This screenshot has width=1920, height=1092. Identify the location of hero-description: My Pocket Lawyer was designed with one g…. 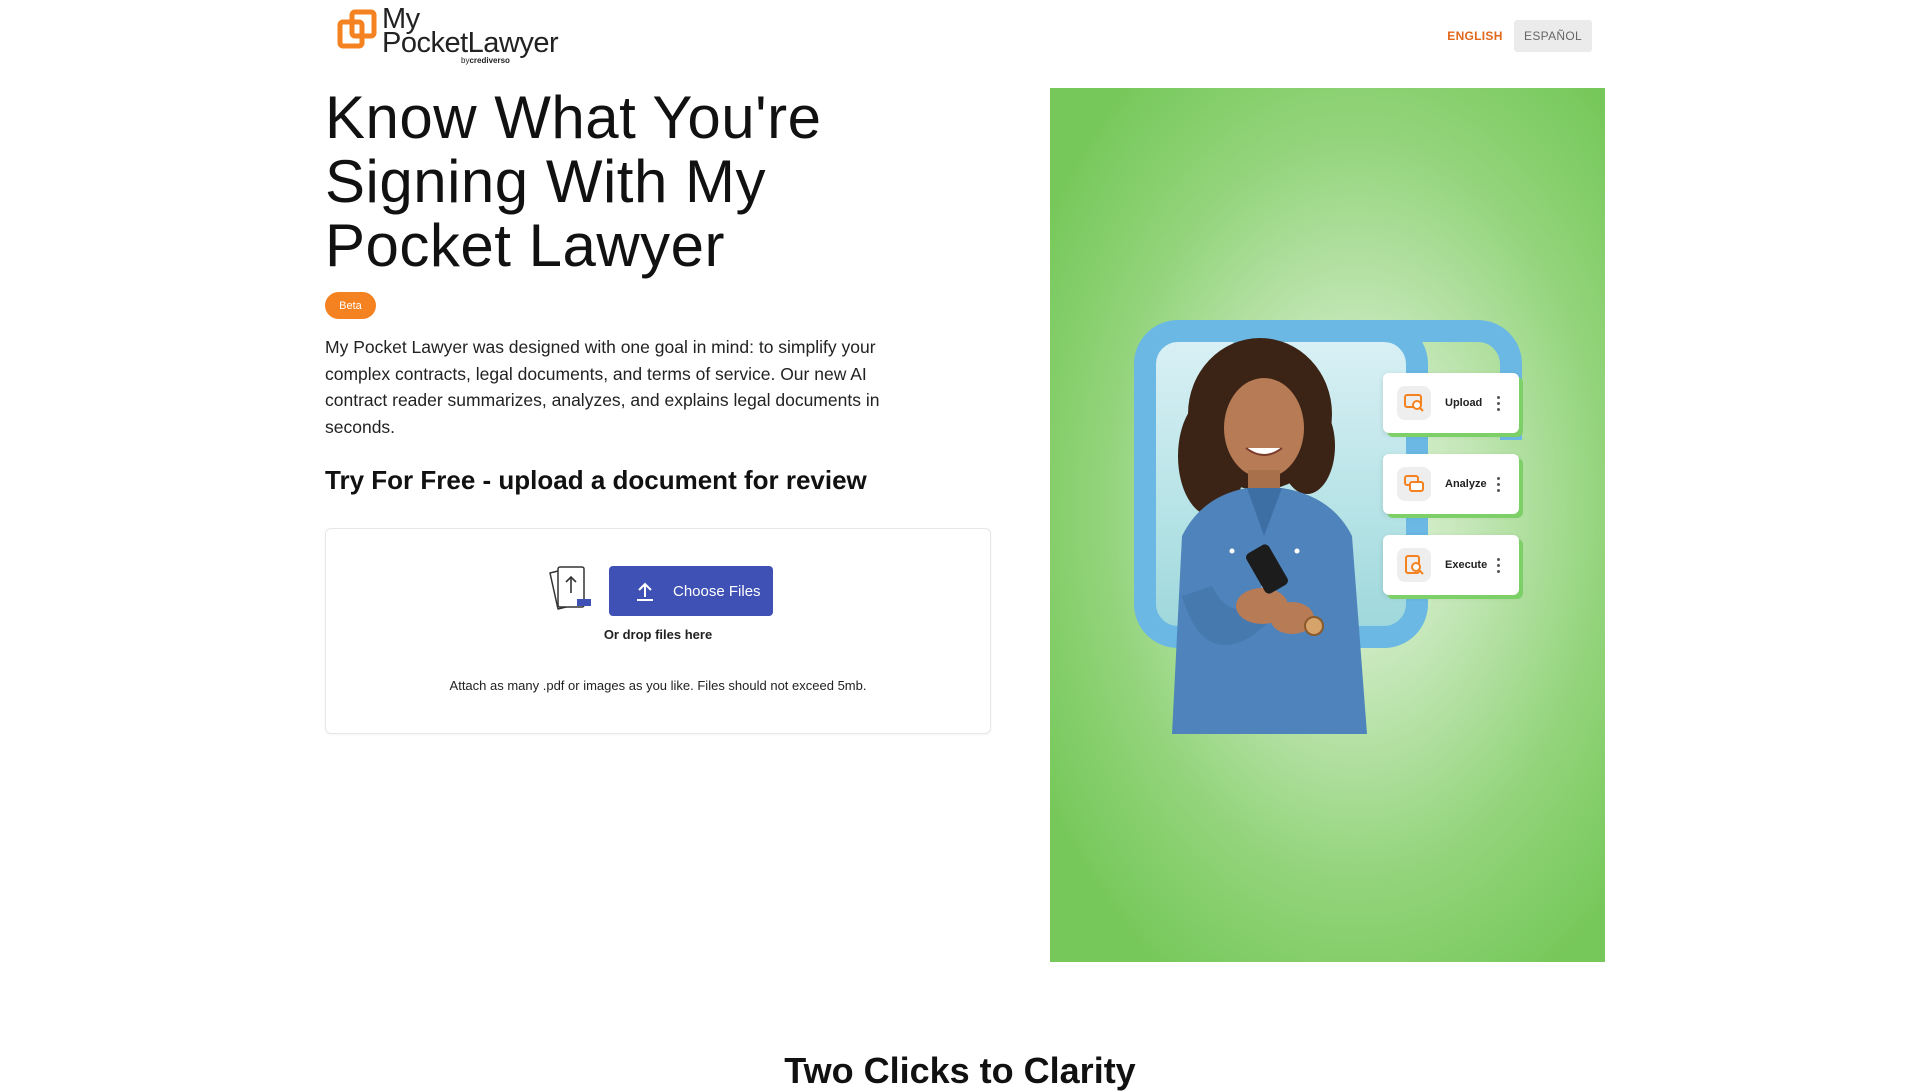
(602, 387).